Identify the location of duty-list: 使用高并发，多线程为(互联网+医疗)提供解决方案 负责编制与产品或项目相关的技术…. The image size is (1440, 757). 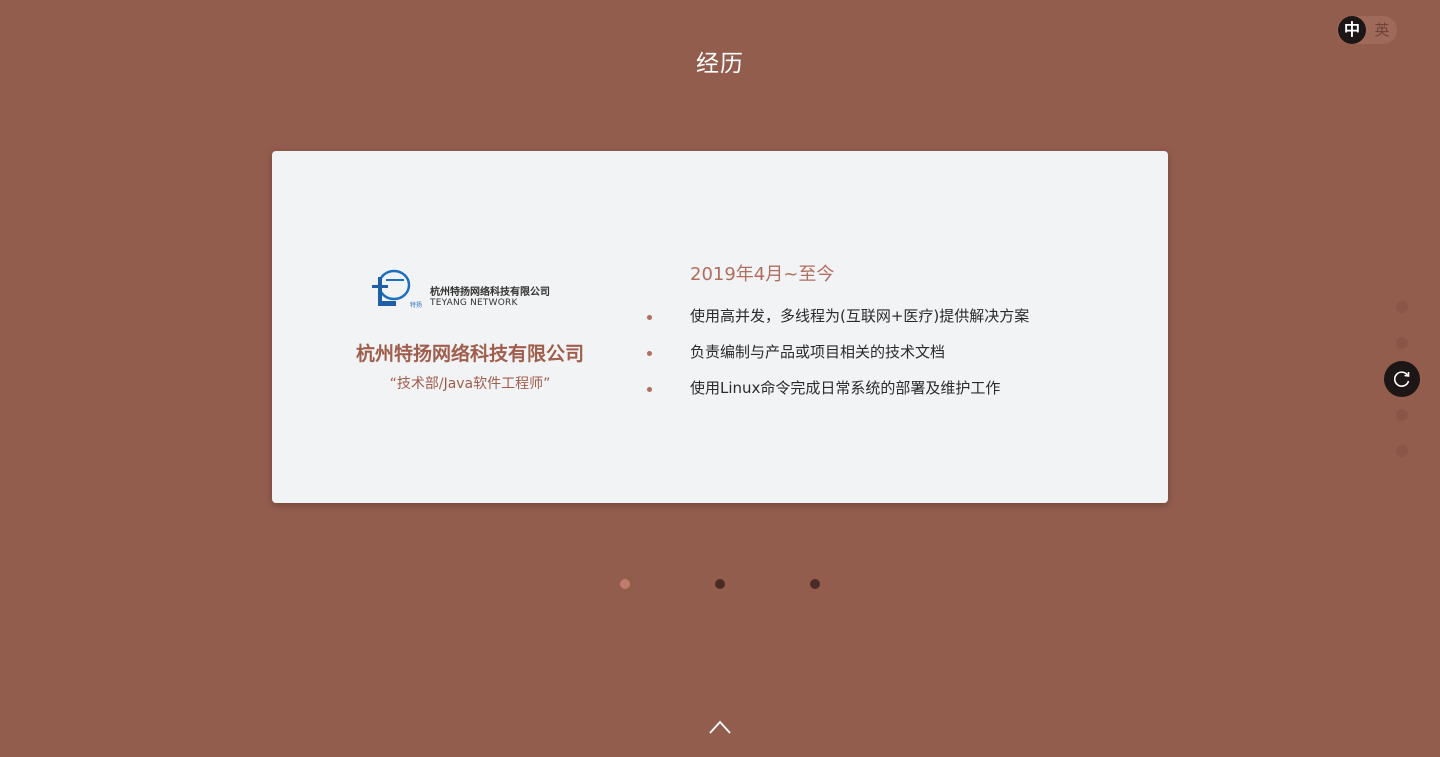
(835, 359).